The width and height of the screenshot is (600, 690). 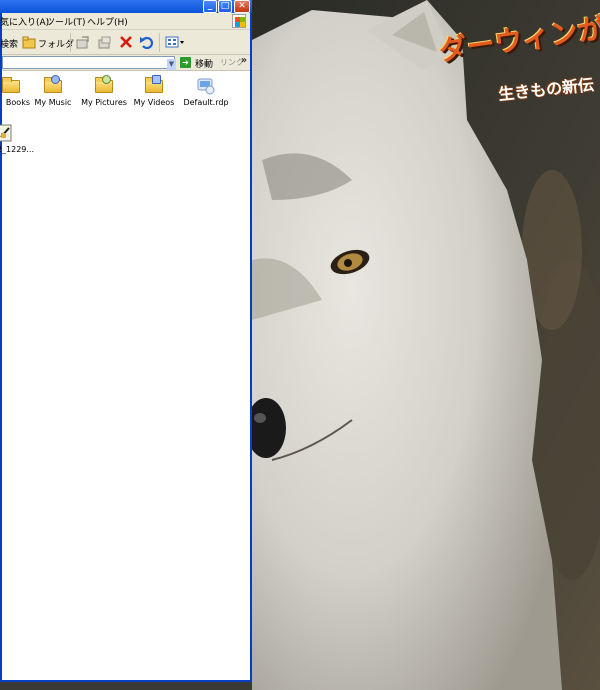 What do you see at coordinates (105, 42) in the screenshot?
I see `copy-to-icon` at bounding box center [105, 42].